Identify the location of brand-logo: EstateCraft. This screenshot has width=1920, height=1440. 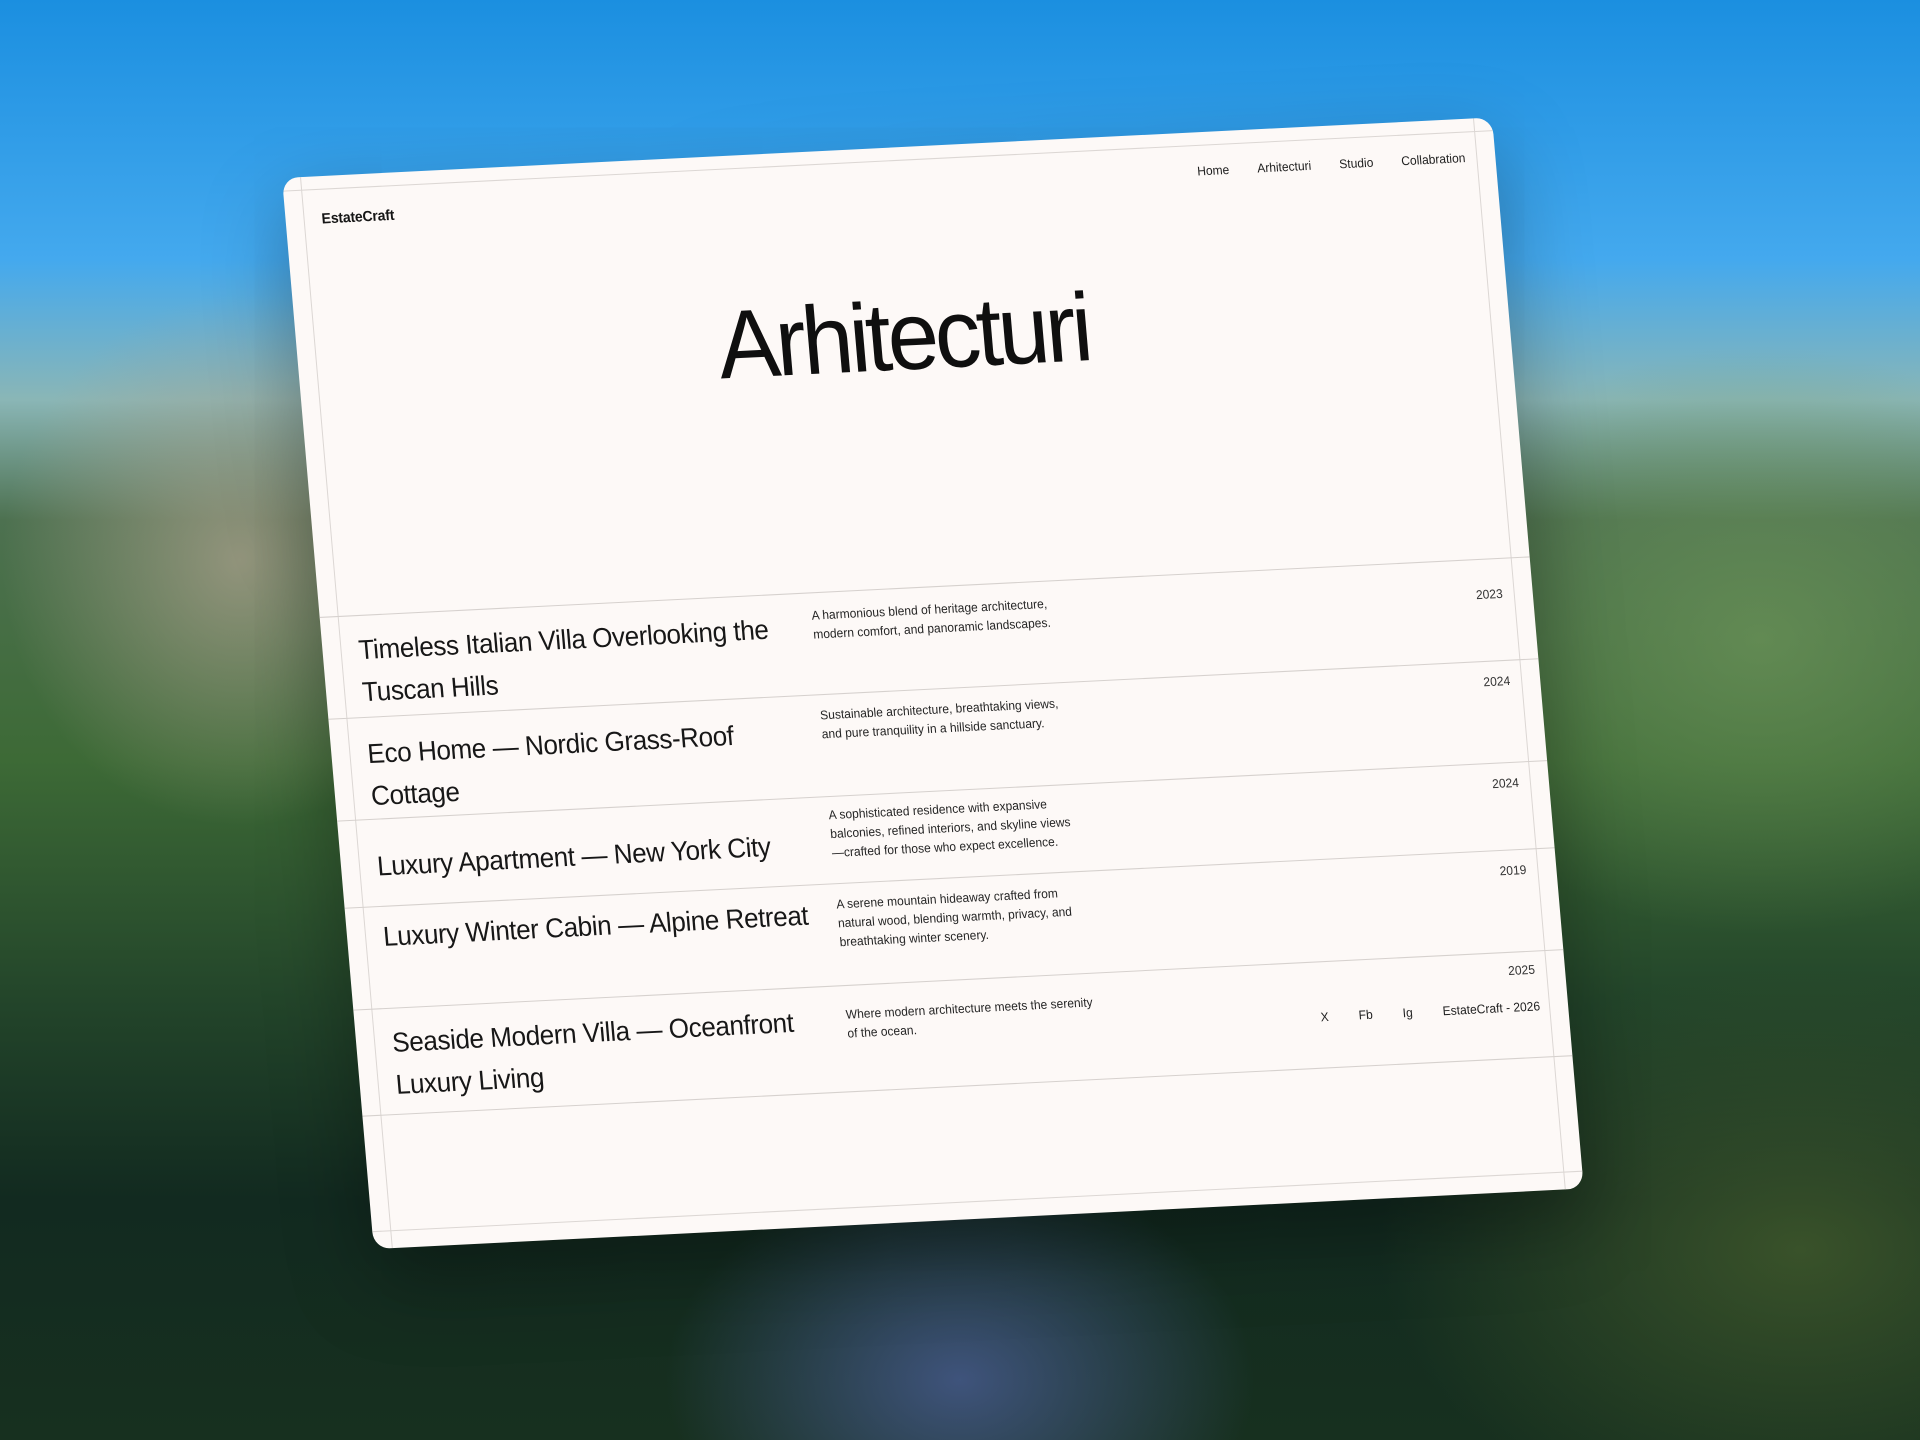
(358, 216).